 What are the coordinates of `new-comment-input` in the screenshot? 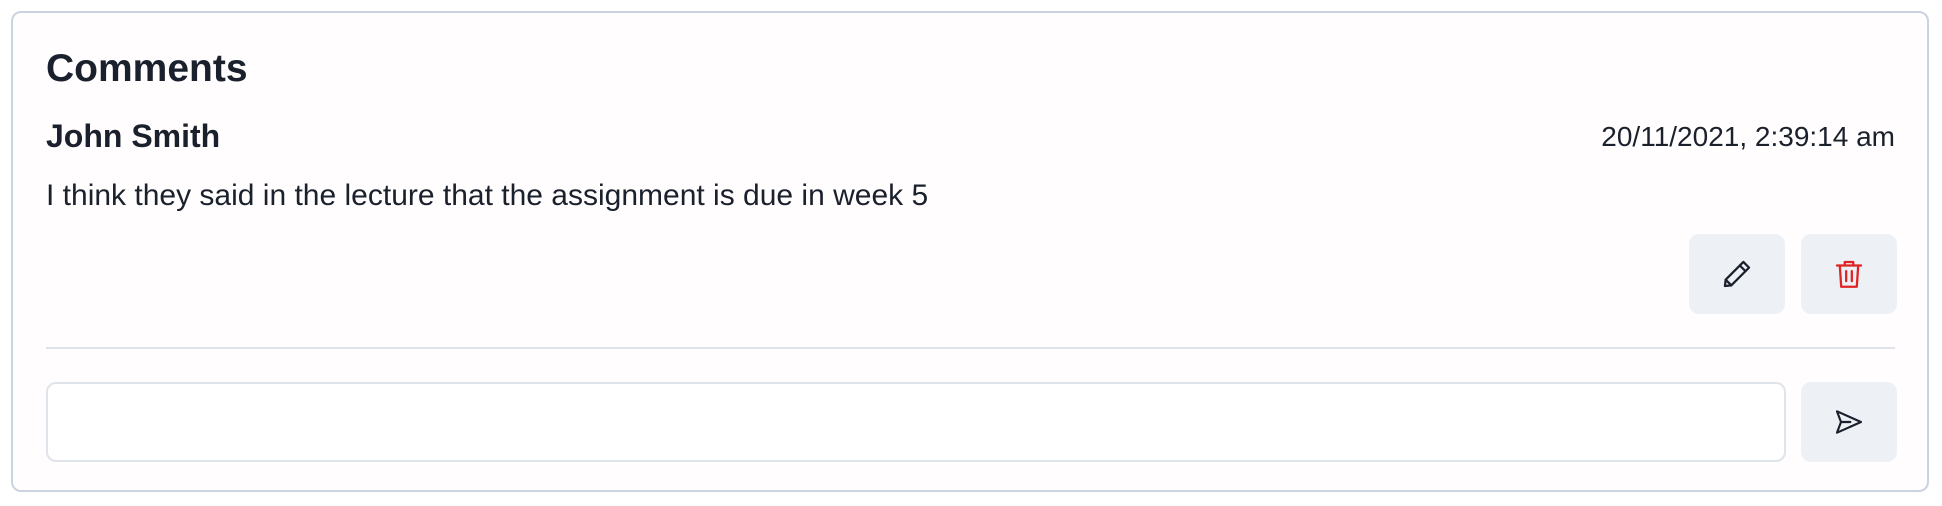 It's located at (916, 422).